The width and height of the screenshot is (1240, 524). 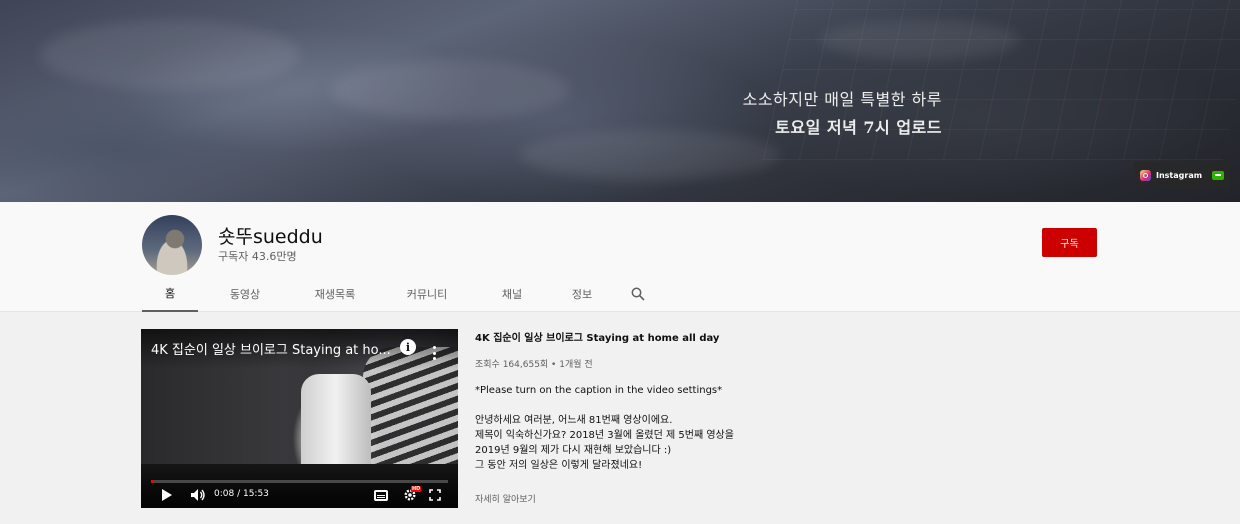 I want to click on instagram-link: Instagram, so click(x=1181, y=175).